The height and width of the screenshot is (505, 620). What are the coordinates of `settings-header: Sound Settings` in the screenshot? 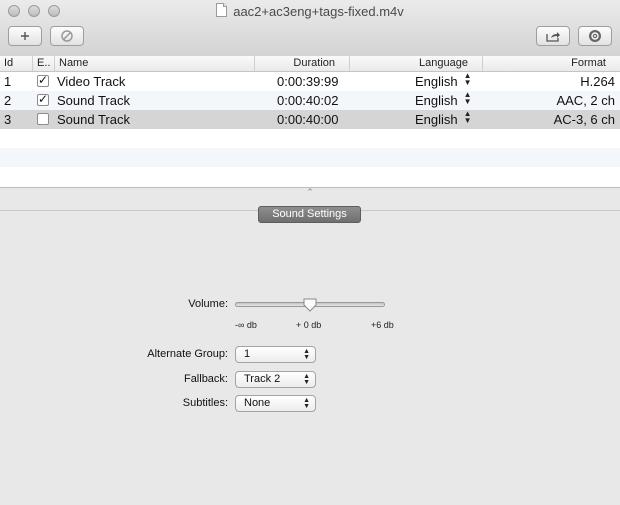 It's located at (309, 214).